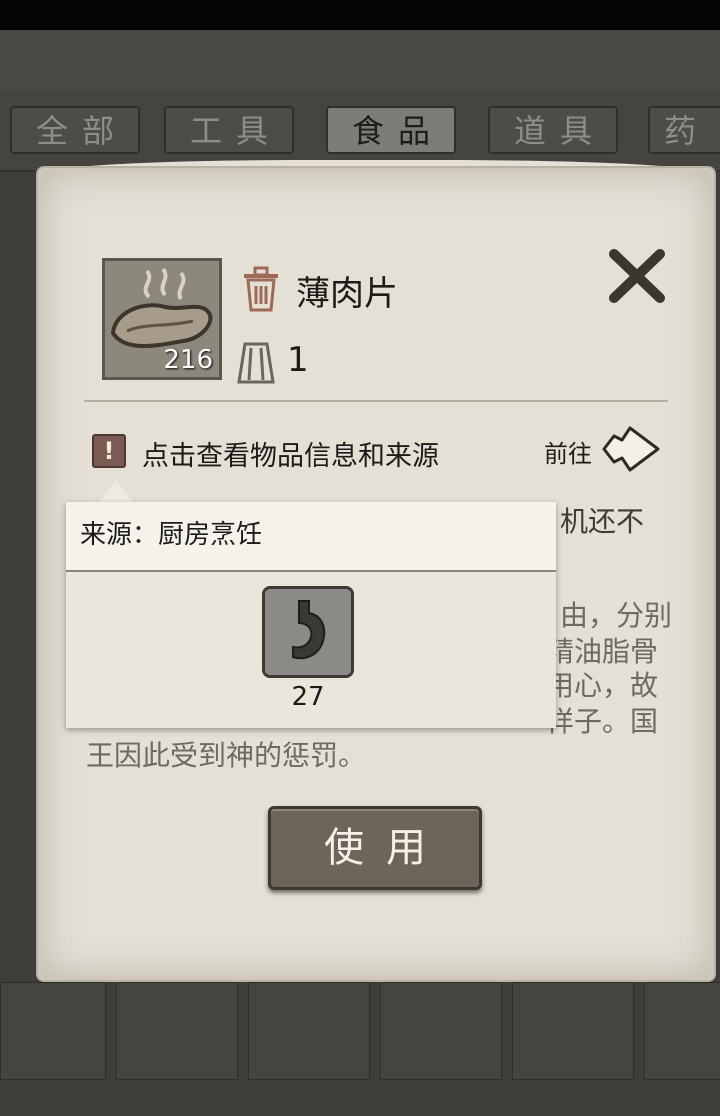 This screenshot has width=720, height=1116. I want to click on goto-label: 前往, so click(568, 451).